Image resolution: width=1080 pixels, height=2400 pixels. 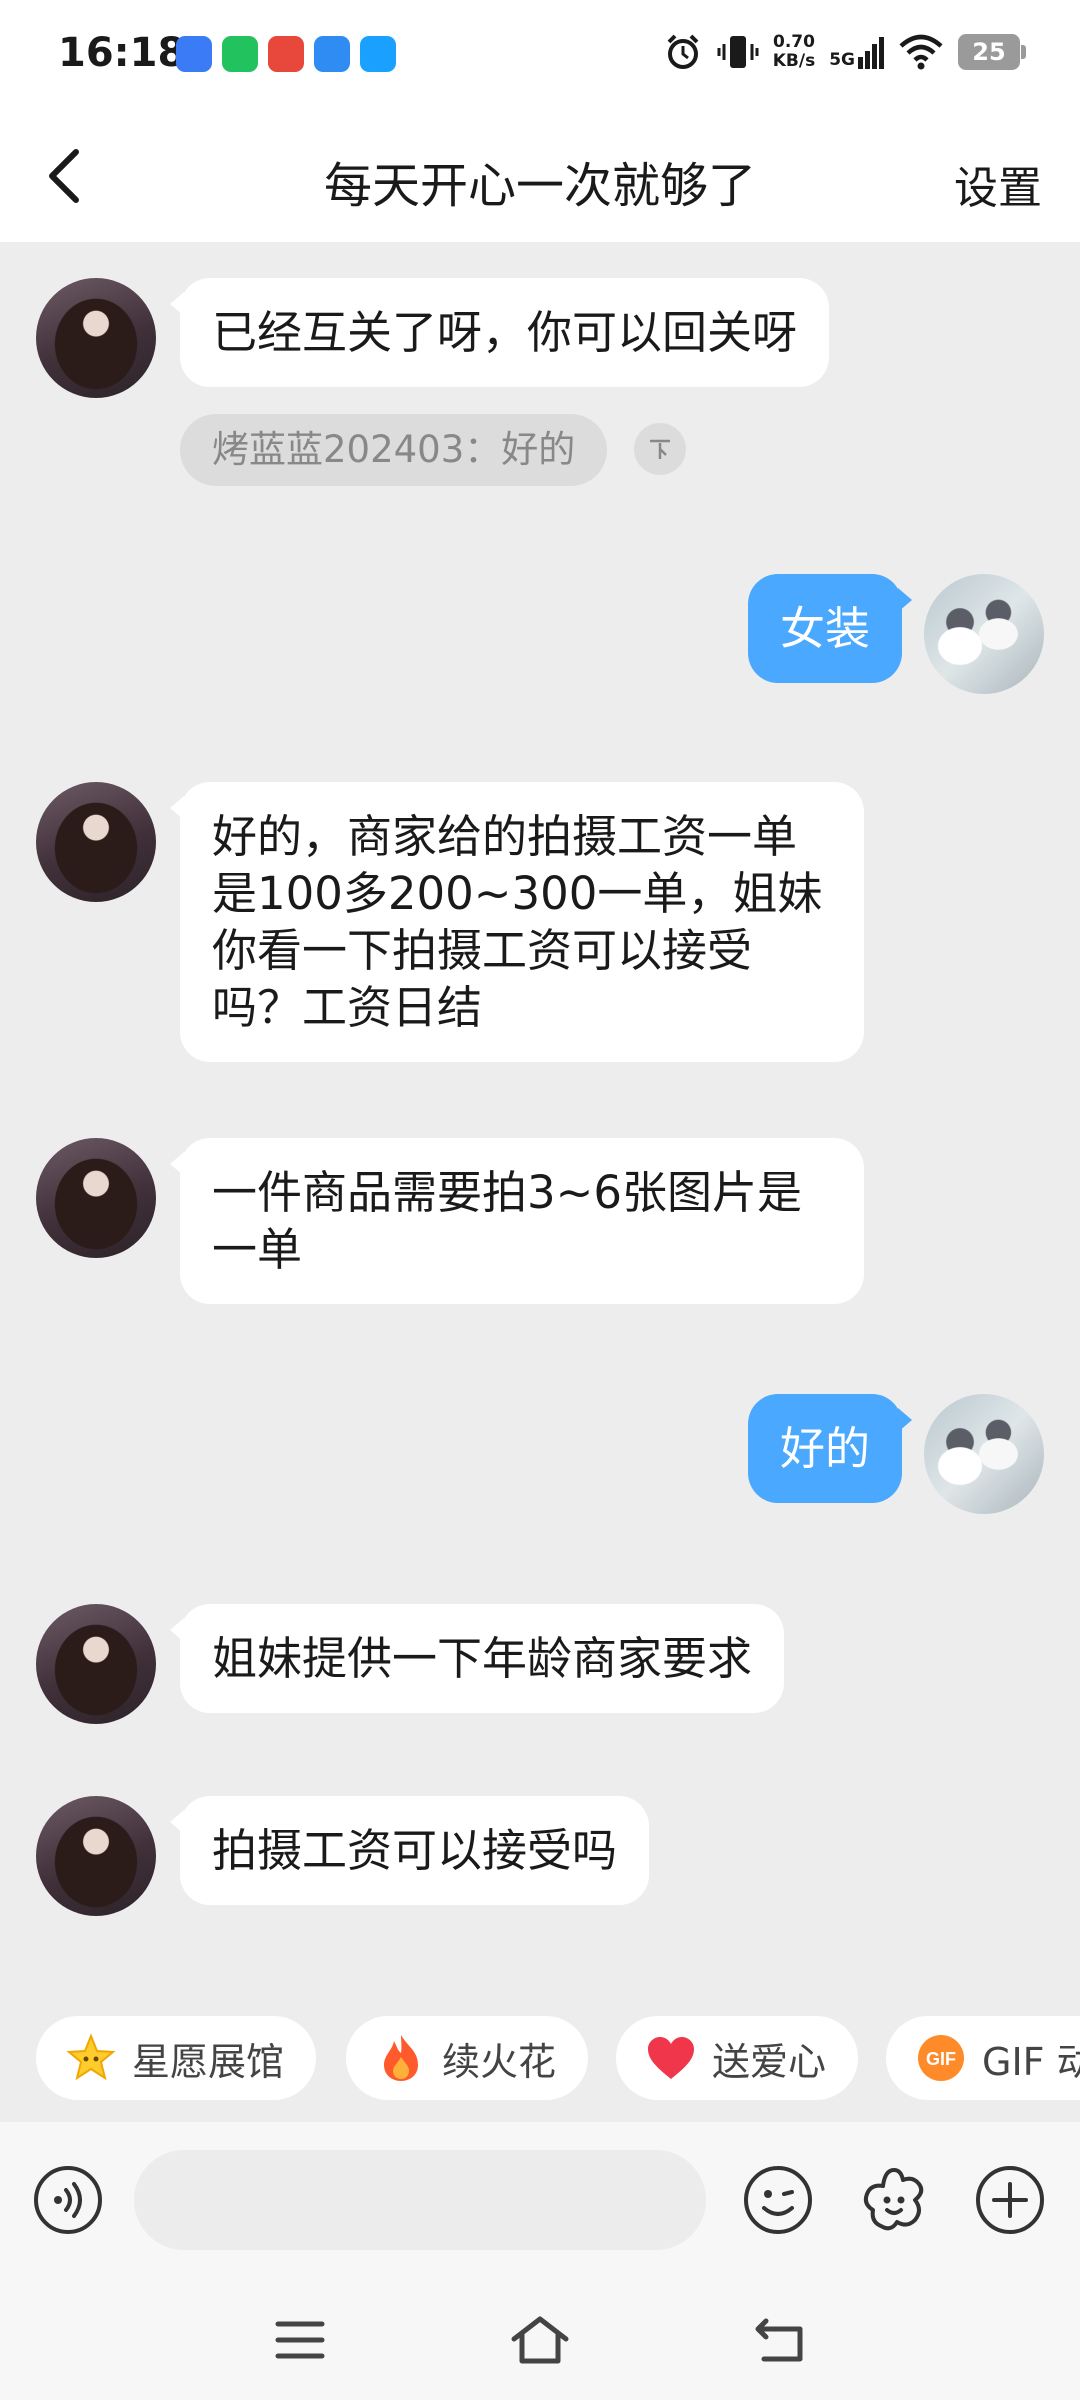 I want to click on message-bubble: 姐妹提供一下年龄商家要求, so click(x=477, y=1658).